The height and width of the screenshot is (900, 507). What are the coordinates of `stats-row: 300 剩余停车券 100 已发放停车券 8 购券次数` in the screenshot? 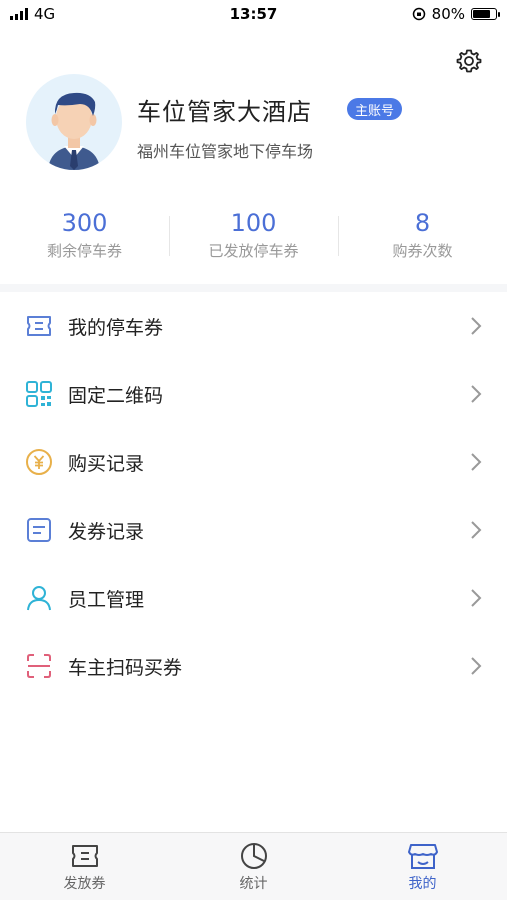 It's located at (253, 240).